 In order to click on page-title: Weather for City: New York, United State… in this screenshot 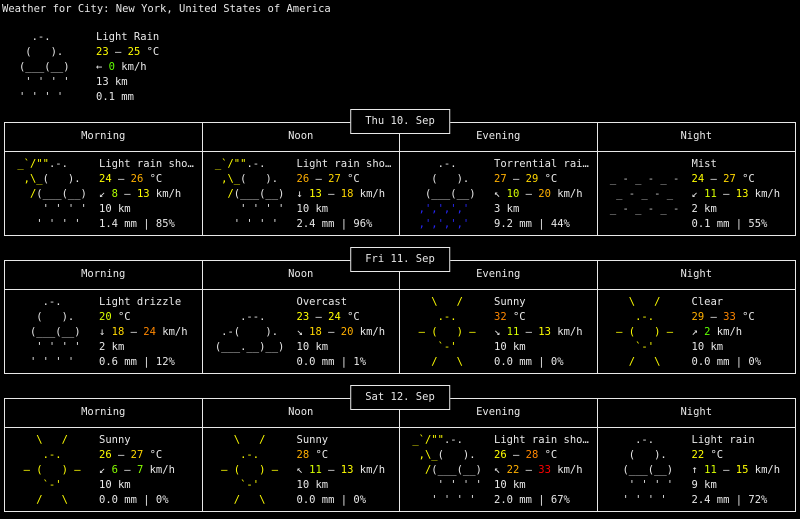, I will do `click(166, 9)`.